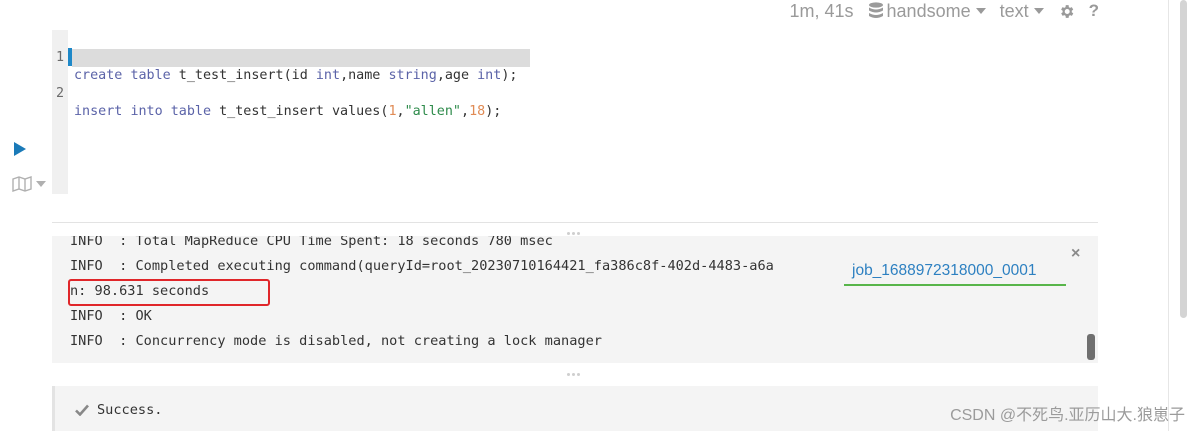 Image resolution: width=1199 pixels, height=431 pixels. I want to click on log-scrollbar-thumb, so click(1091, 347).